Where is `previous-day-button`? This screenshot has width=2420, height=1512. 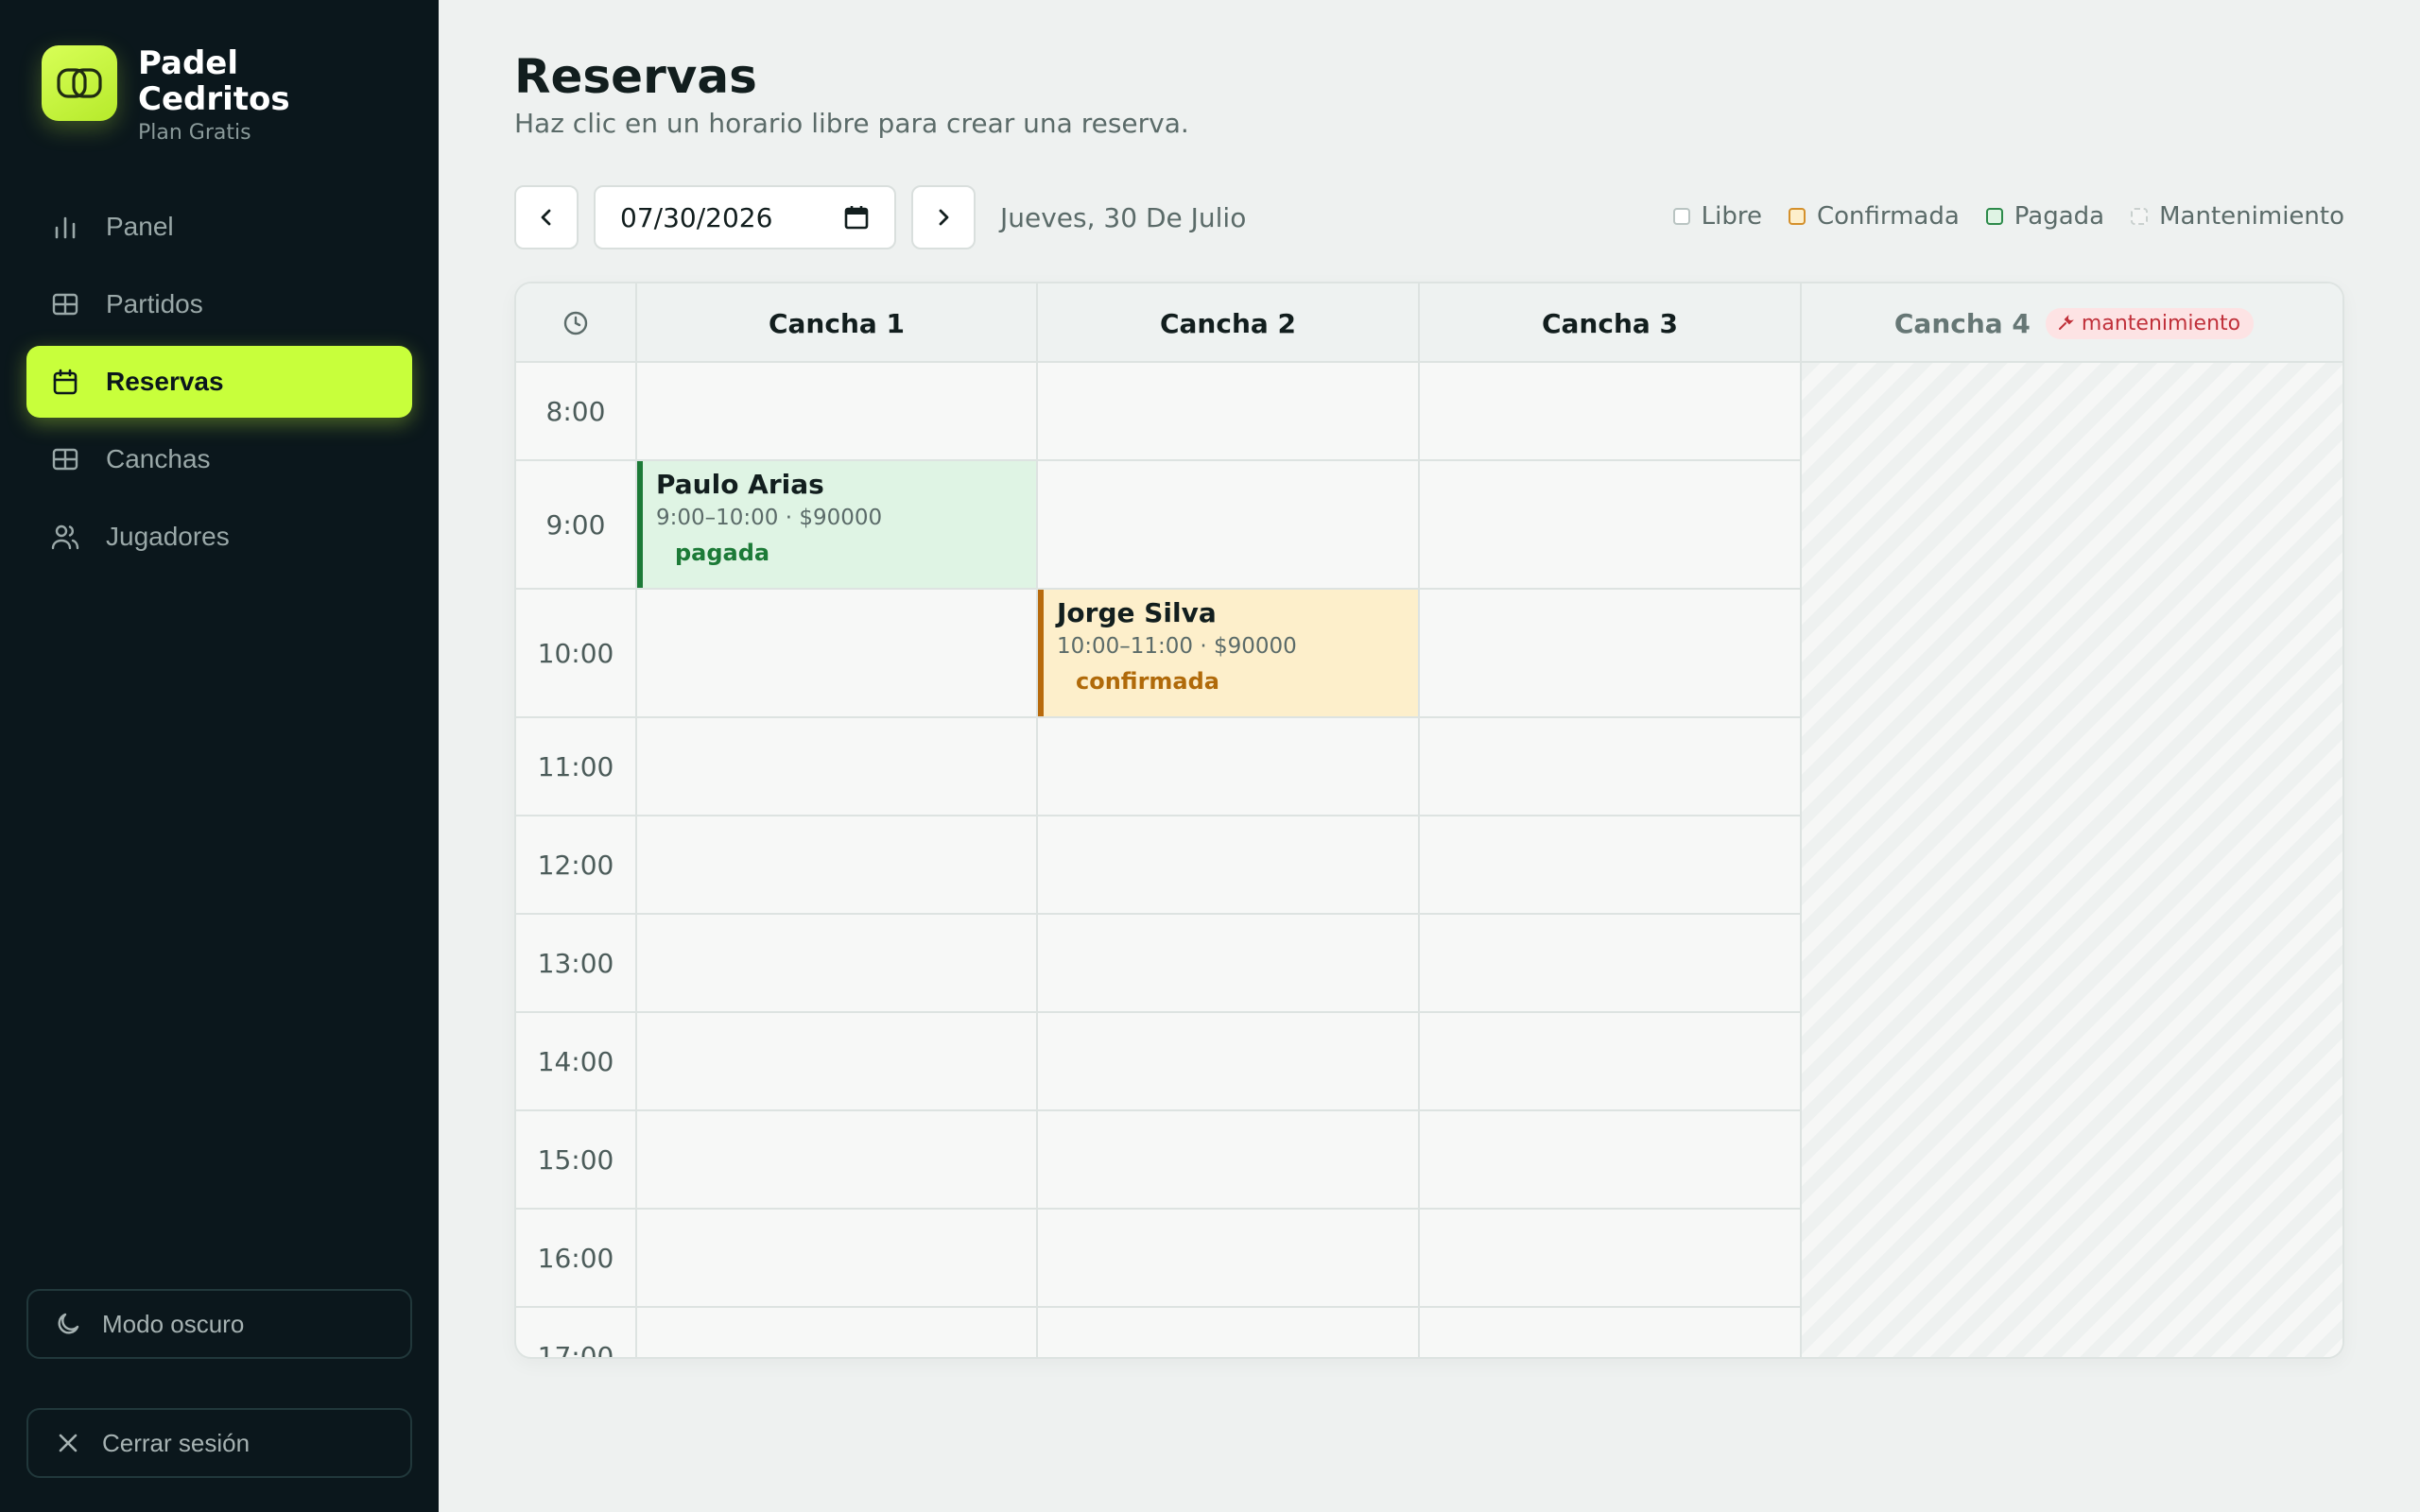 previous-day-button is located at coordinates (546, 217).